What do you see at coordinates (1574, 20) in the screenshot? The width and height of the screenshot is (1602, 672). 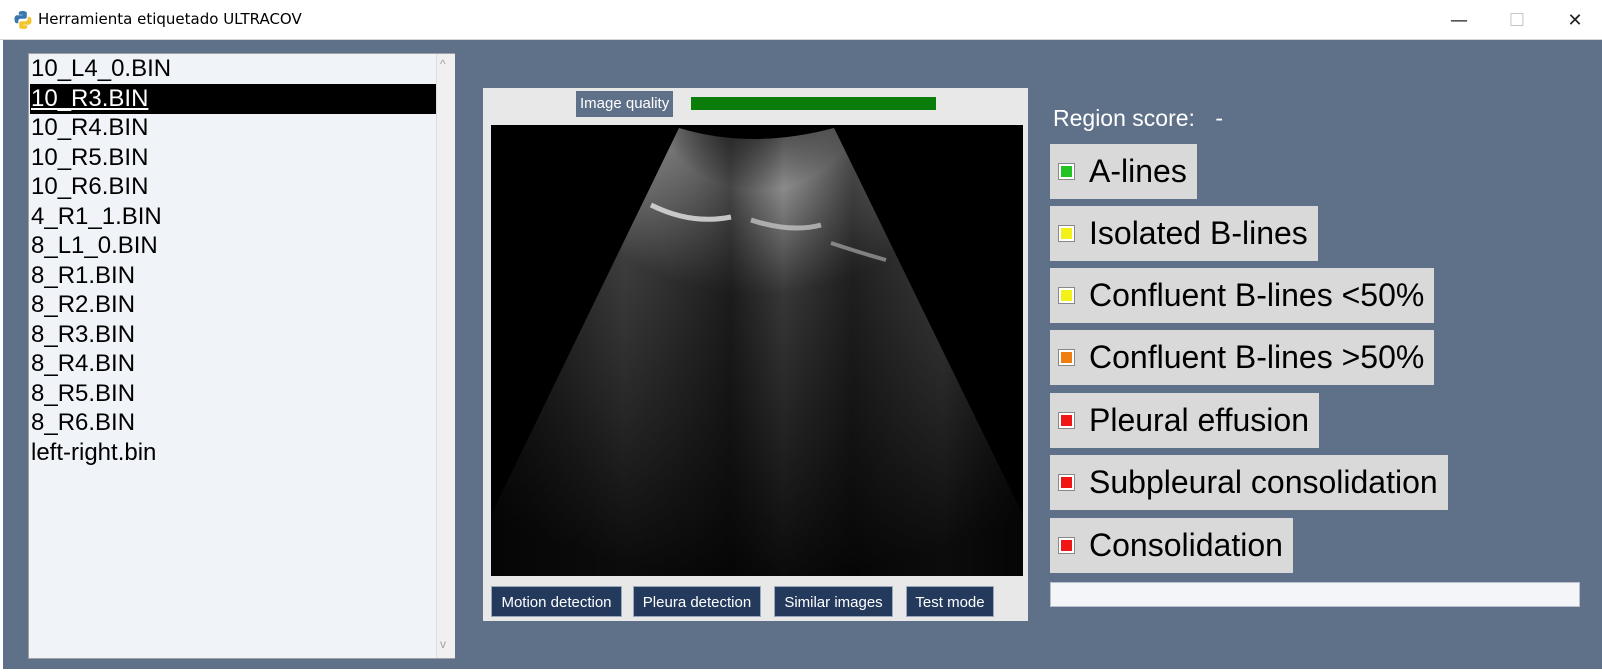 I see `close-icon: ✕` at bounding box center [1574, 20].